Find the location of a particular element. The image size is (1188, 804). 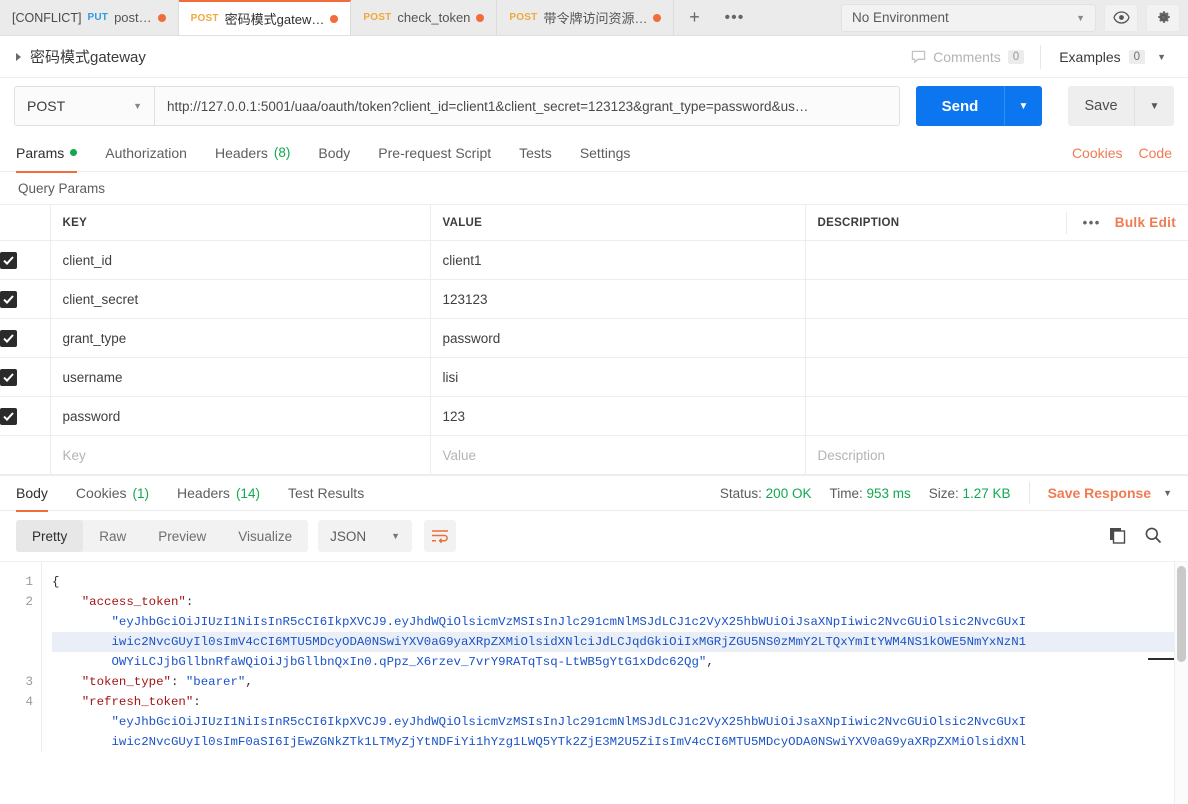

view-mode-pretty: Pretty is located at coordinates (50, 536).